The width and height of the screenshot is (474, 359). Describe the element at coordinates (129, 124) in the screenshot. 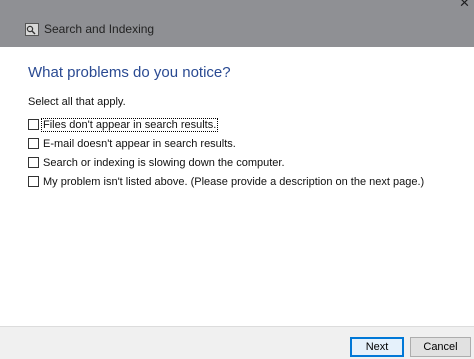

I see `option-label: Files don't appear in search results.` at that location.